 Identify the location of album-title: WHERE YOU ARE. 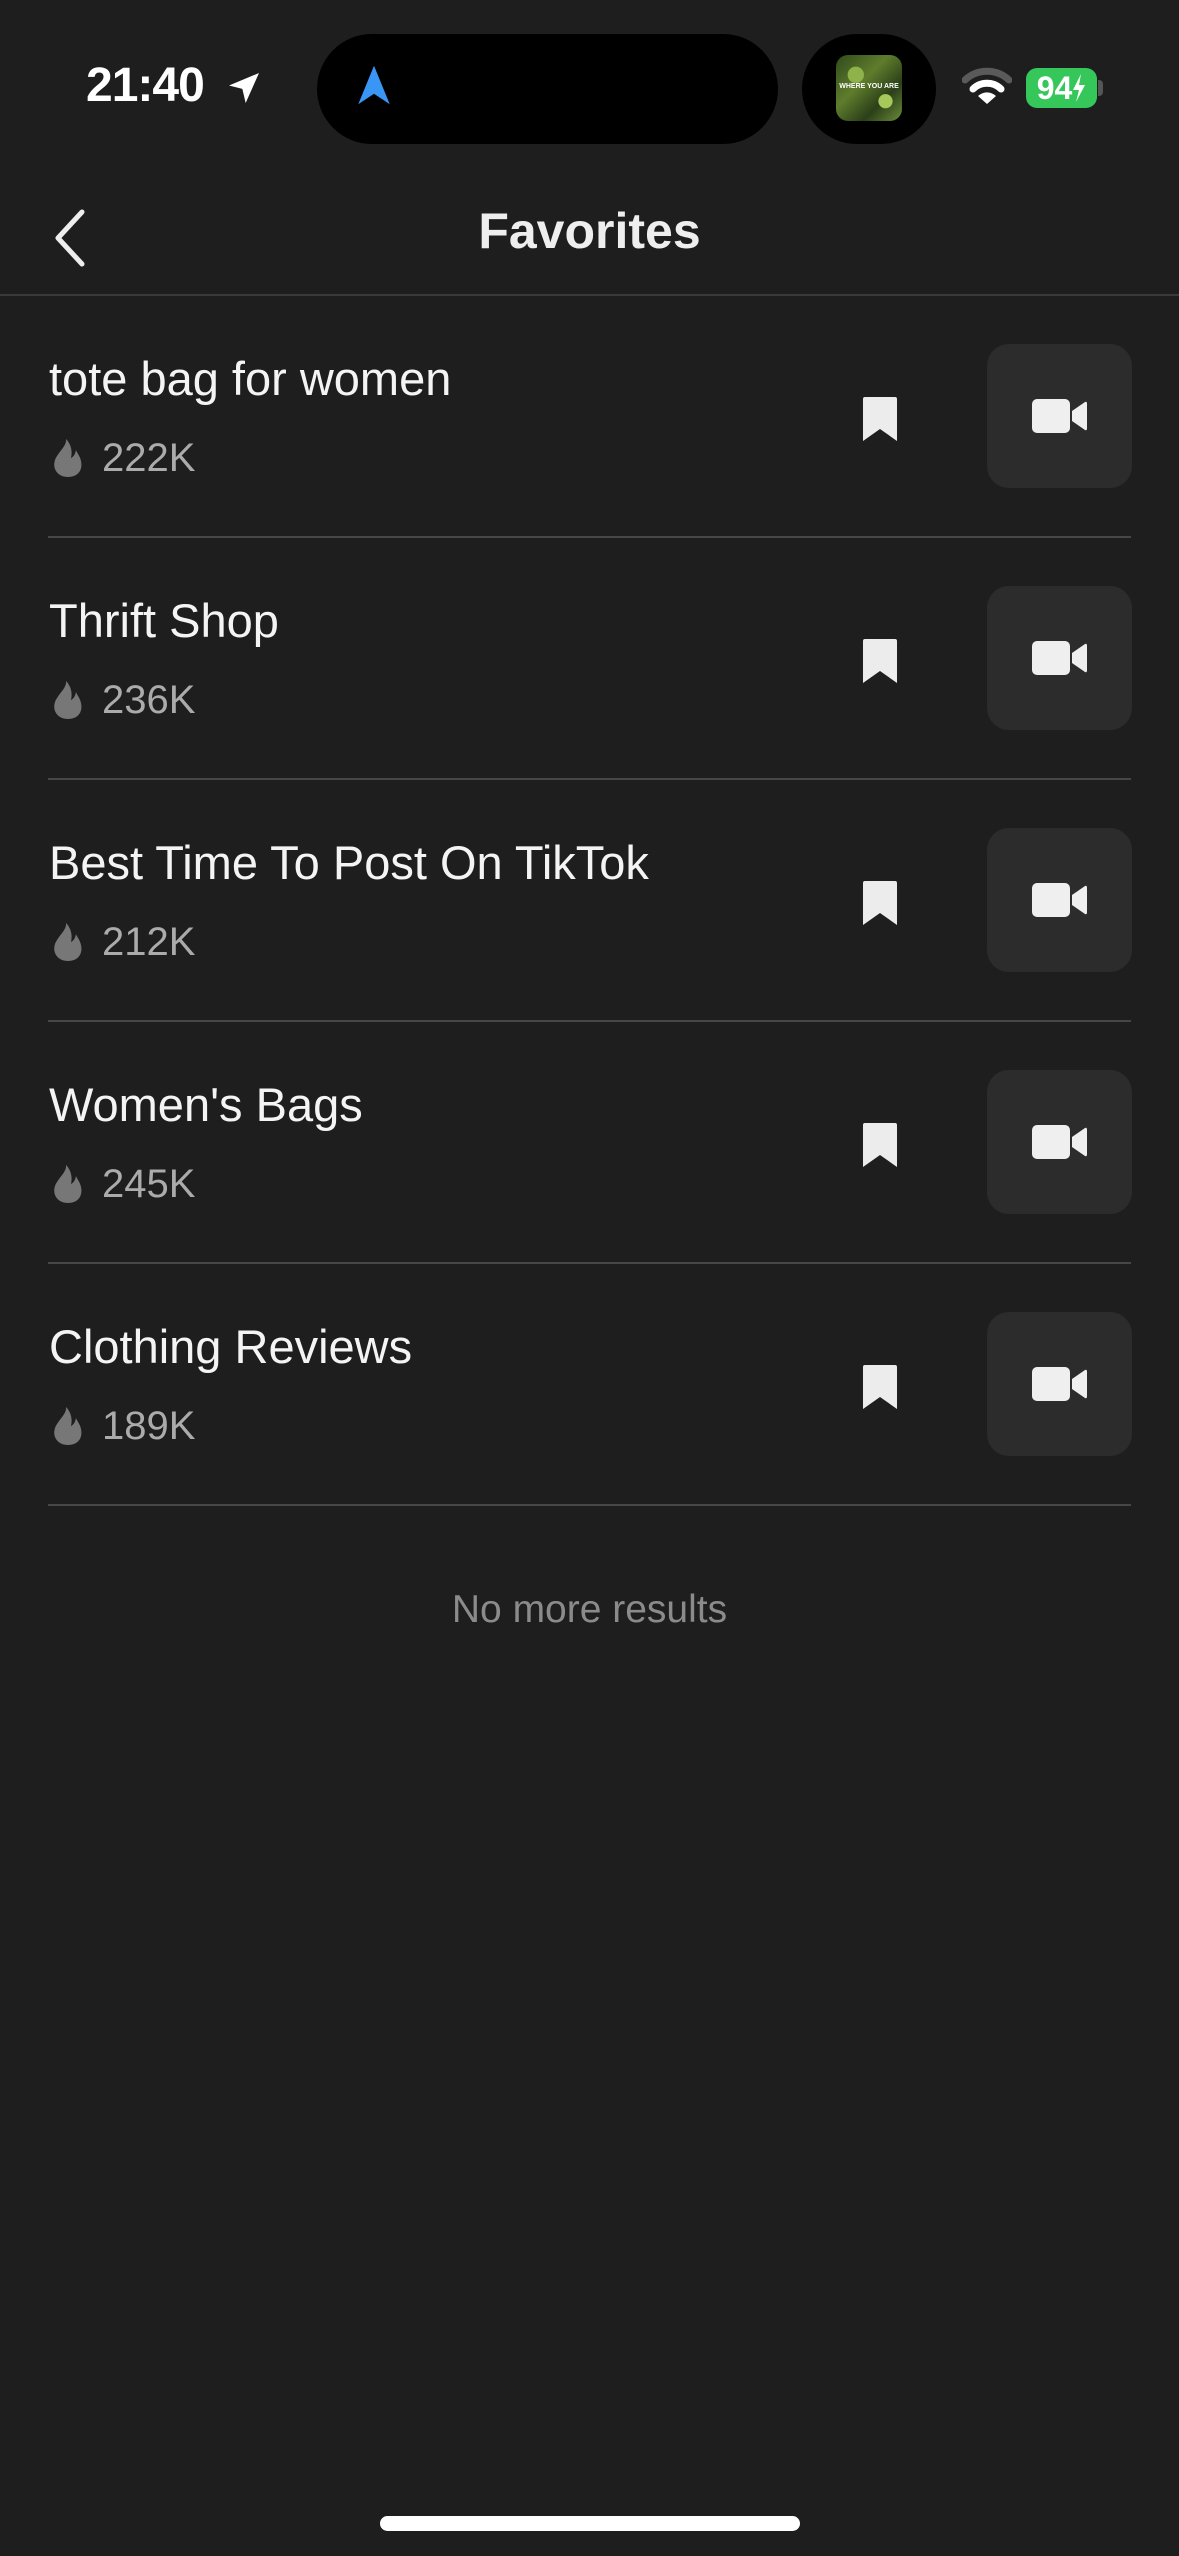
(869, 86).